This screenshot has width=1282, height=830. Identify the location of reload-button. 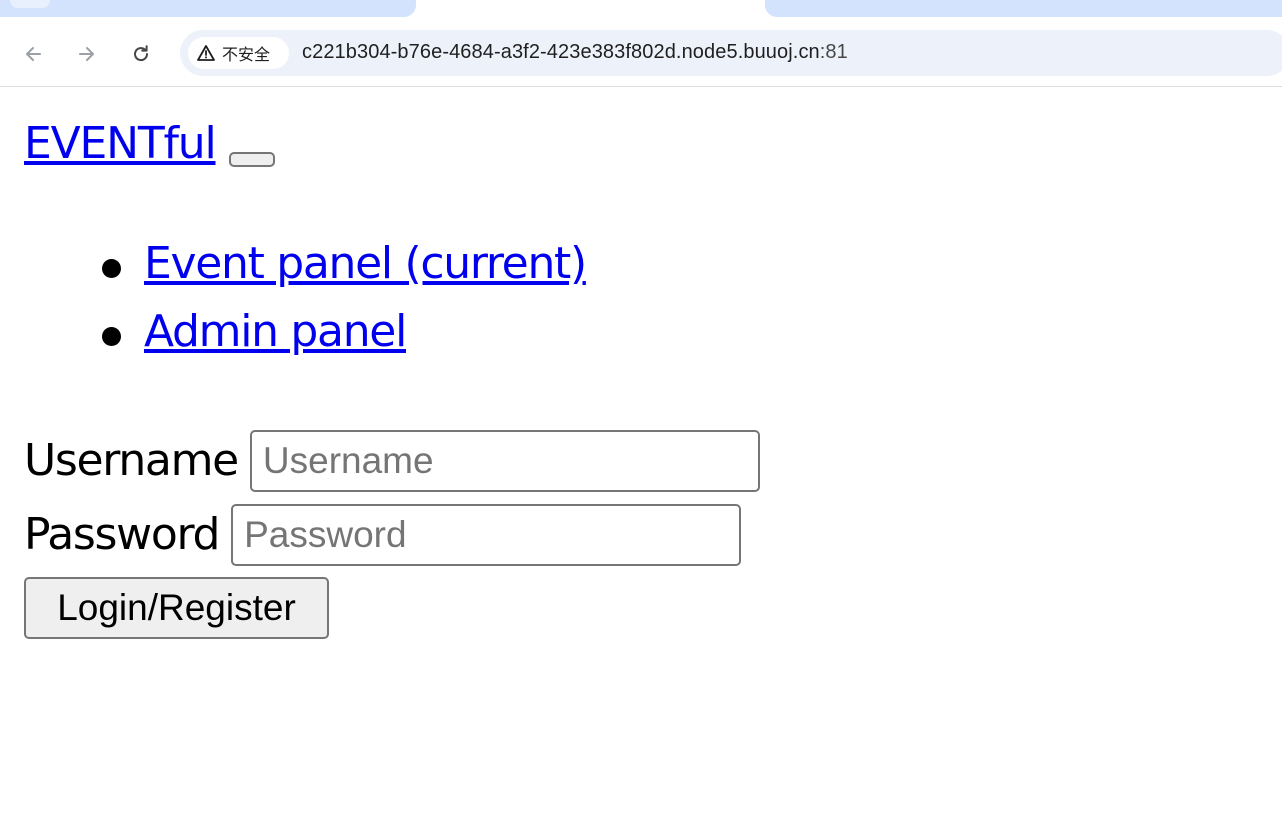
(141, 54).